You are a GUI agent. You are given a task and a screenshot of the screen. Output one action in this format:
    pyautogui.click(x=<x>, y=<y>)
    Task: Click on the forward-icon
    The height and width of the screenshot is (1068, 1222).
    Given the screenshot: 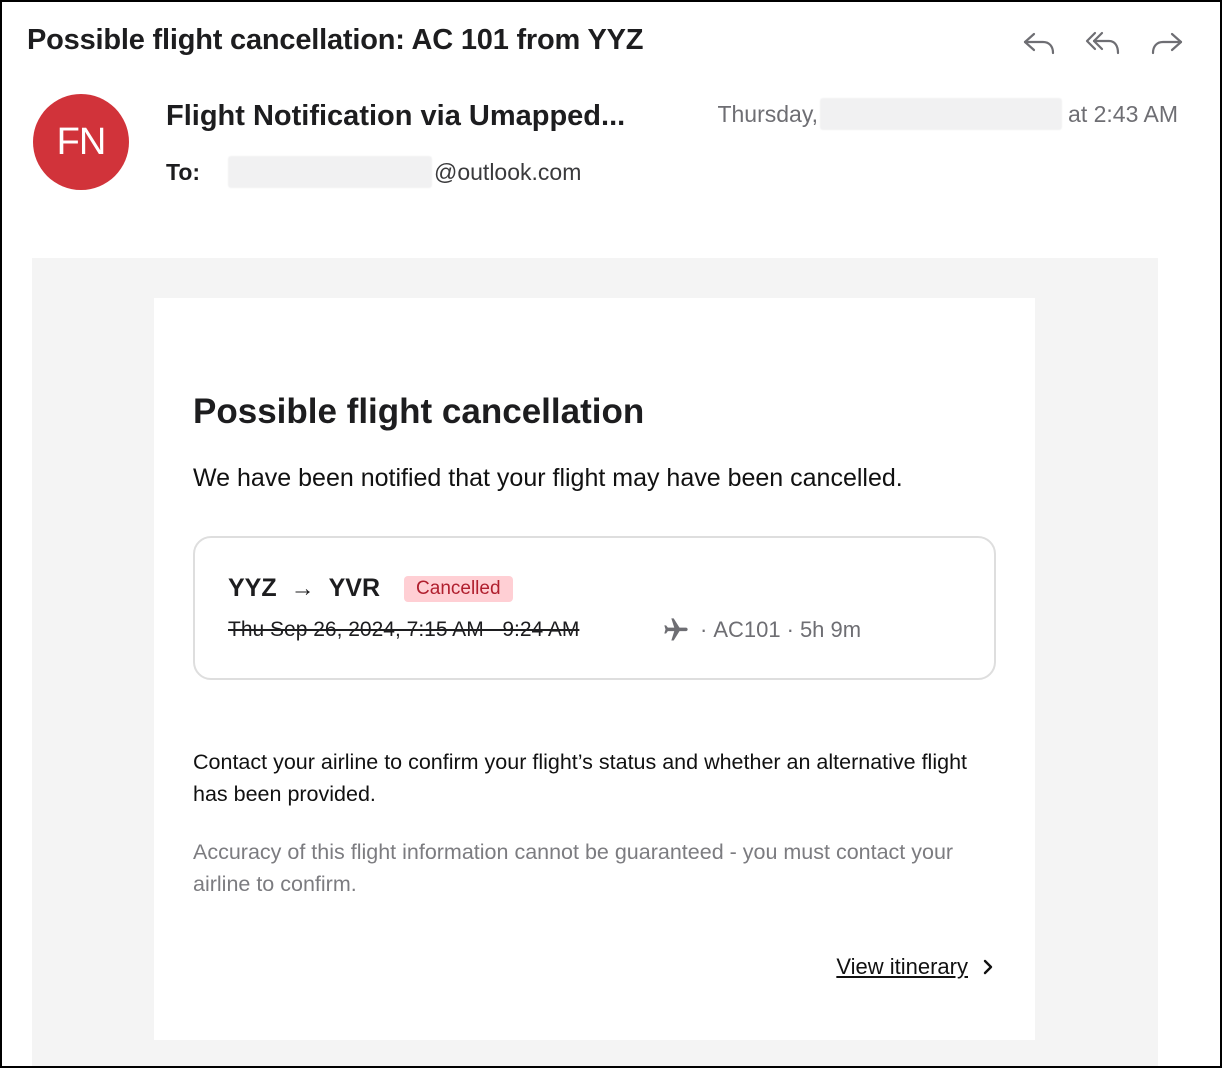 What is the action you would take?
    pyautogui.click(x=1167, y=43)
    